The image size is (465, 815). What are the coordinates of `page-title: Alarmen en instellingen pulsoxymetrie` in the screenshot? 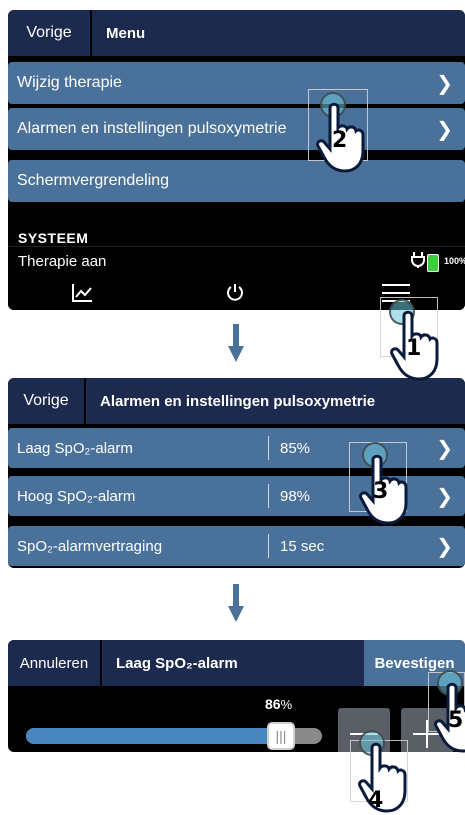 It's located at (238, 401).